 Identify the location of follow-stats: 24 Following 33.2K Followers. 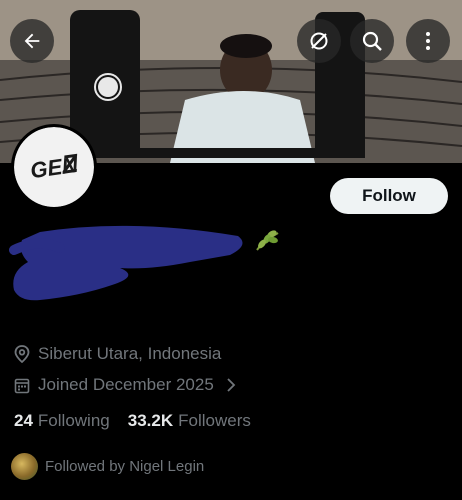
(132, 421).